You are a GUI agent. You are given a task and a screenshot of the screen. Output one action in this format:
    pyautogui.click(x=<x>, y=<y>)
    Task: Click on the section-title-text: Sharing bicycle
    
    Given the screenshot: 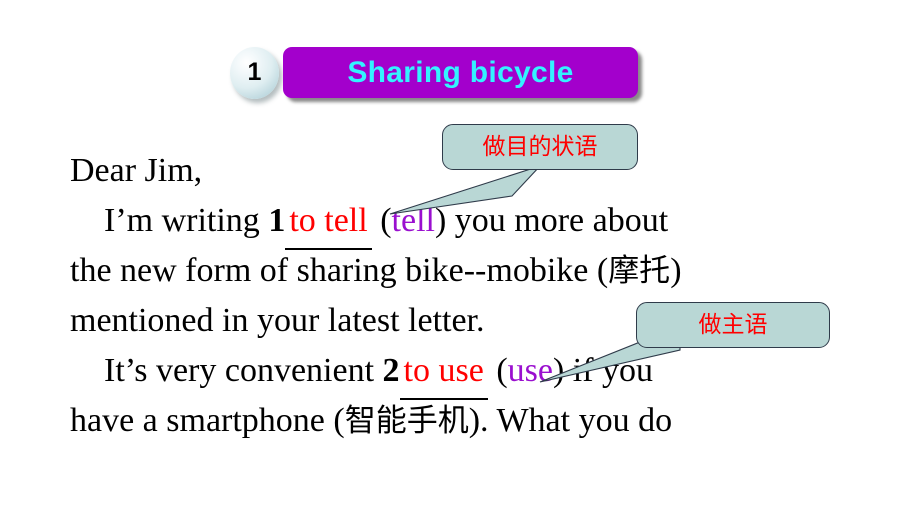 What is the action you would take?
    pyautogui.click(x=460, y=72)
    